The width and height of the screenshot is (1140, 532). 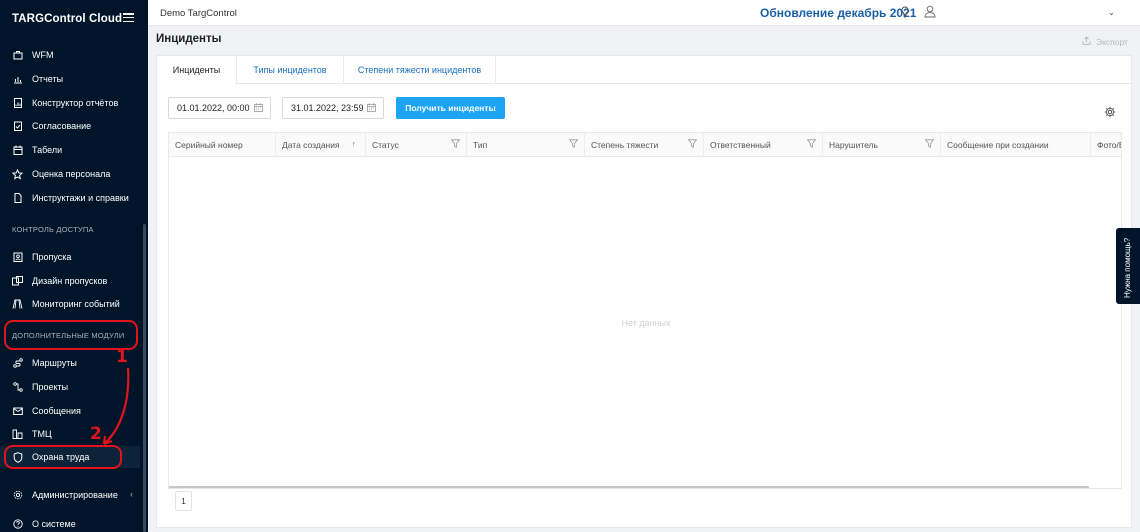 What do you see at coordinates (76, 304) in the screenshot?
I see `sidebar-item-label: Мониторинг событий` at bounding box center [76, 304].